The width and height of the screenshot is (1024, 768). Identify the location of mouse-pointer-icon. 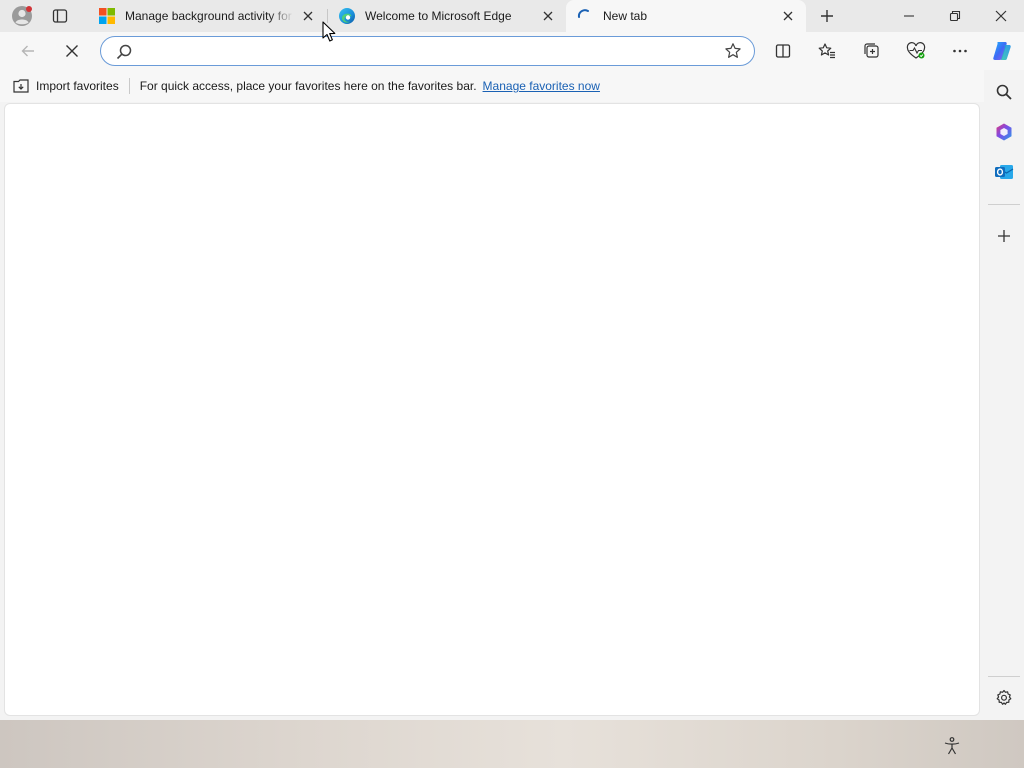
(329, 31).